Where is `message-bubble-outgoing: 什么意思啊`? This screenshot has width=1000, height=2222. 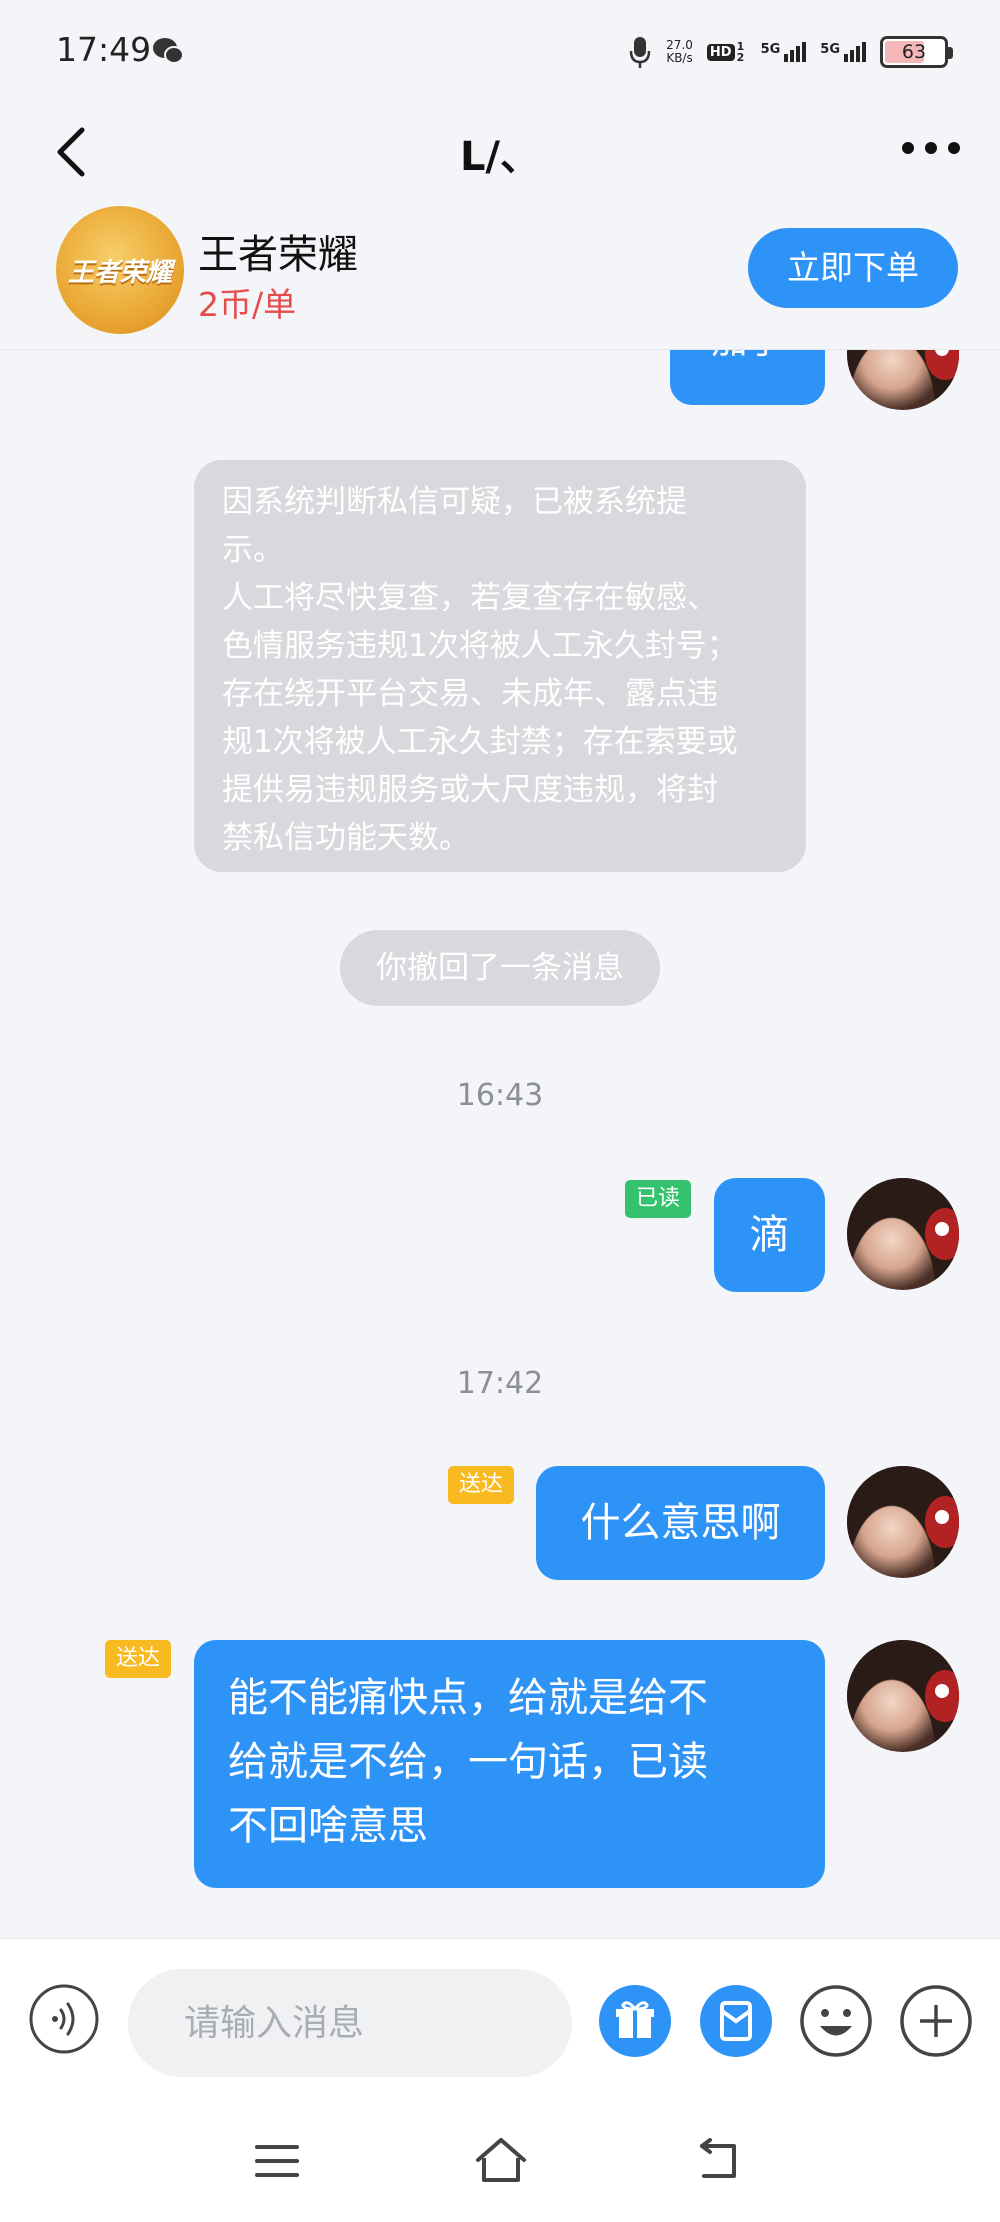 message-bubble-outgoing: 什么意思啊 is located at coordinates (680, 1523).